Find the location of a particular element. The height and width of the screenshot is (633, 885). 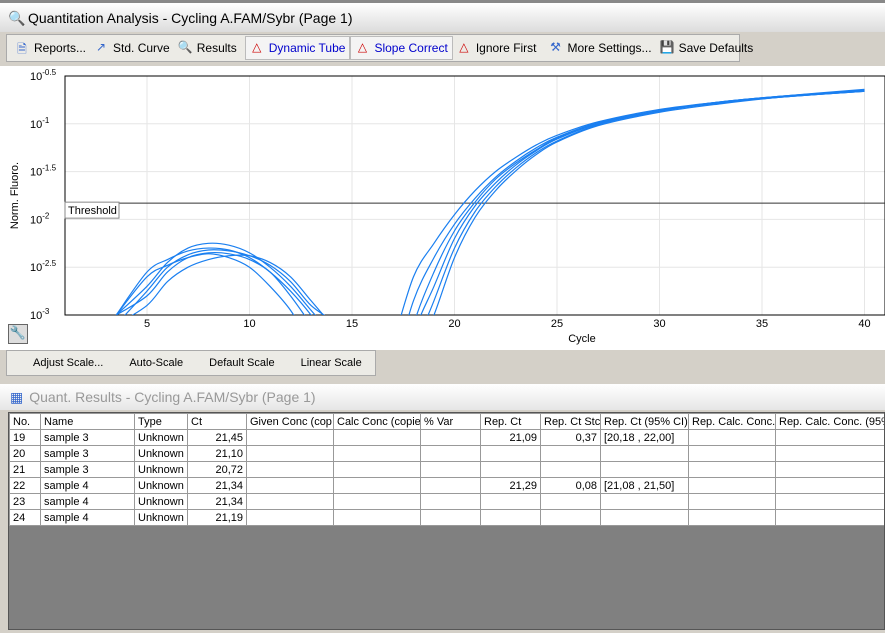

column-header: Rep. Calc. Conc. (95% is located at coordinates (829, 421).